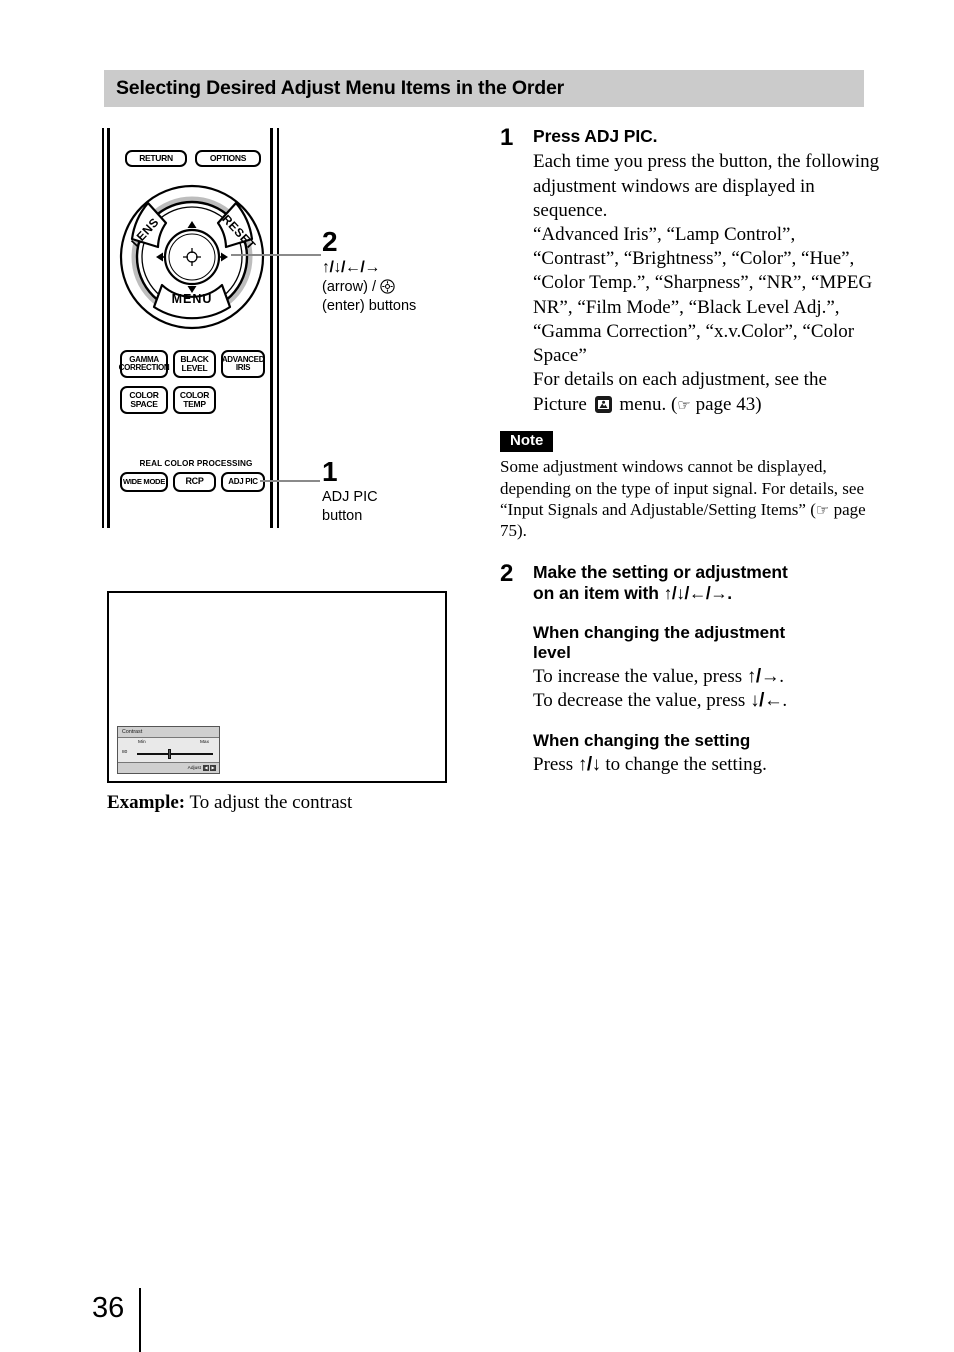  Describe the element at coordinates (144, 367) in the screenshot. I see `gamma-label-line2: CORRECTION` at that location.